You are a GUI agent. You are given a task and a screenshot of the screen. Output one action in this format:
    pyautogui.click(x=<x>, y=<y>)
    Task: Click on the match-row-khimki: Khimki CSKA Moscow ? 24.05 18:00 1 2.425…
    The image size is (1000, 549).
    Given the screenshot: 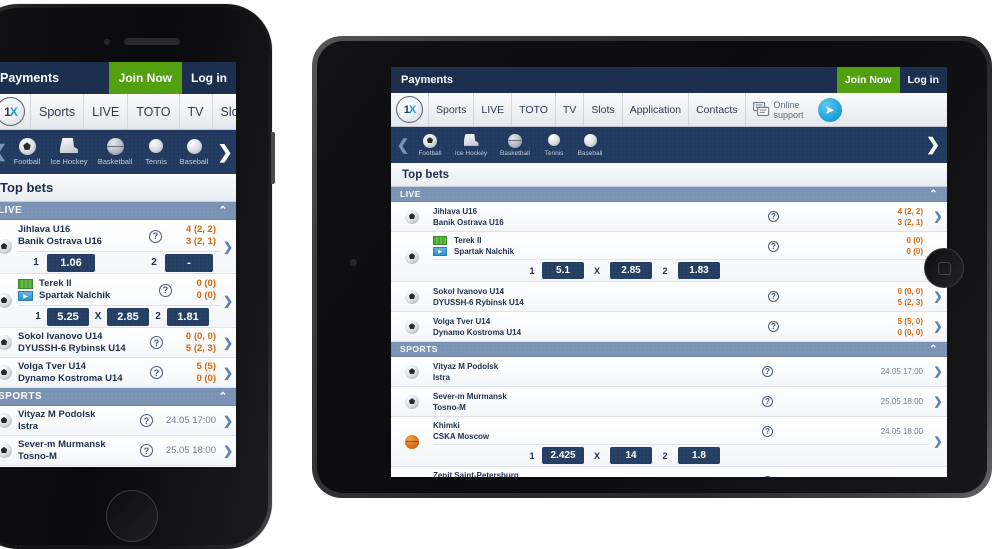 What is the action you would take?
    pyautogui.click(x=669, y=442)
    